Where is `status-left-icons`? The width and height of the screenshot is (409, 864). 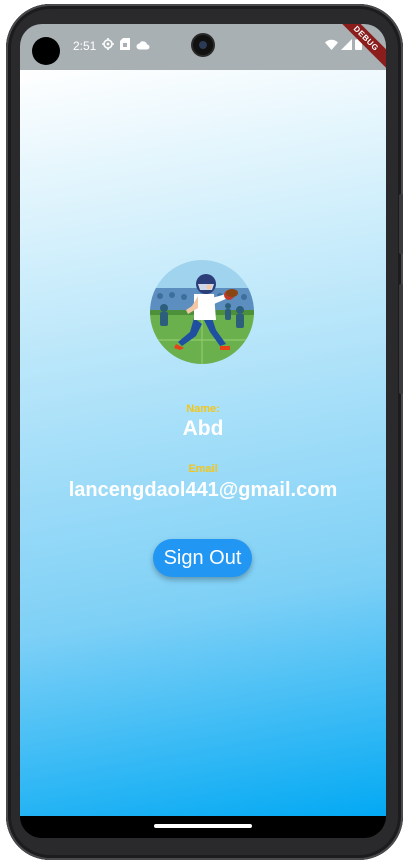
status-left-icons is located at coordinates (126, 45).